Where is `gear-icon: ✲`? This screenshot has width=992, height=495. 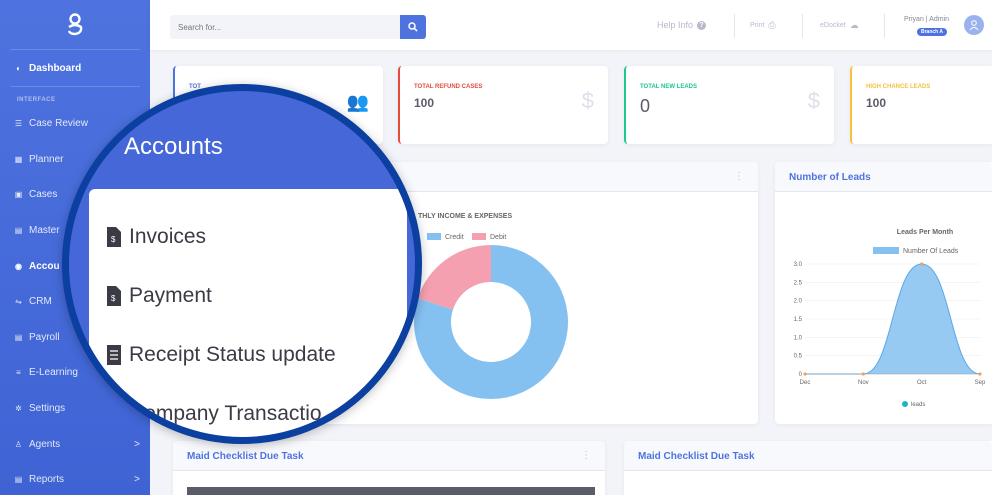 gear-icon: ✲ is located at coordinates (18, 408).